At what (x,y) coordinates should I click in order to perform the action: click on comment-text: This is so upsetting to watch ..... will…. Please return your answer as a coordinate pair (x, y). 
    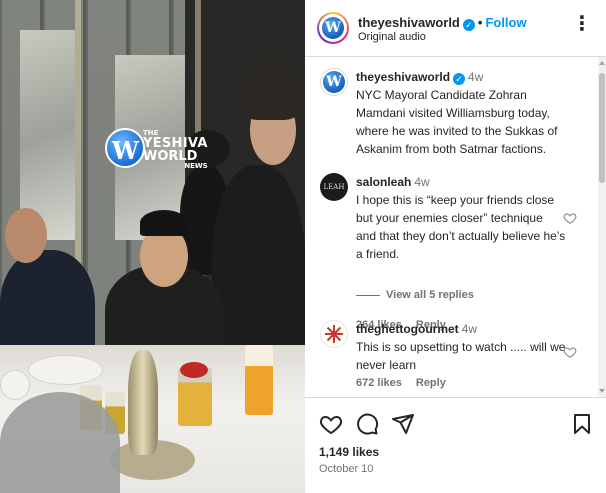
    Looking at the image, I should click on (461, 356).